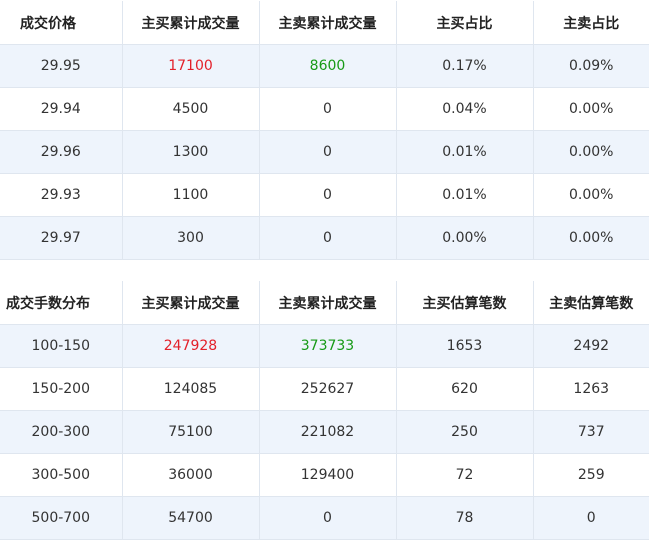 Image resolution: width=649 pixels, height=540 pixels. What do you see at coordinates (61, 195) in the screenshot?
I see `price-cell: 29.93` at bounding box center [61, 195].